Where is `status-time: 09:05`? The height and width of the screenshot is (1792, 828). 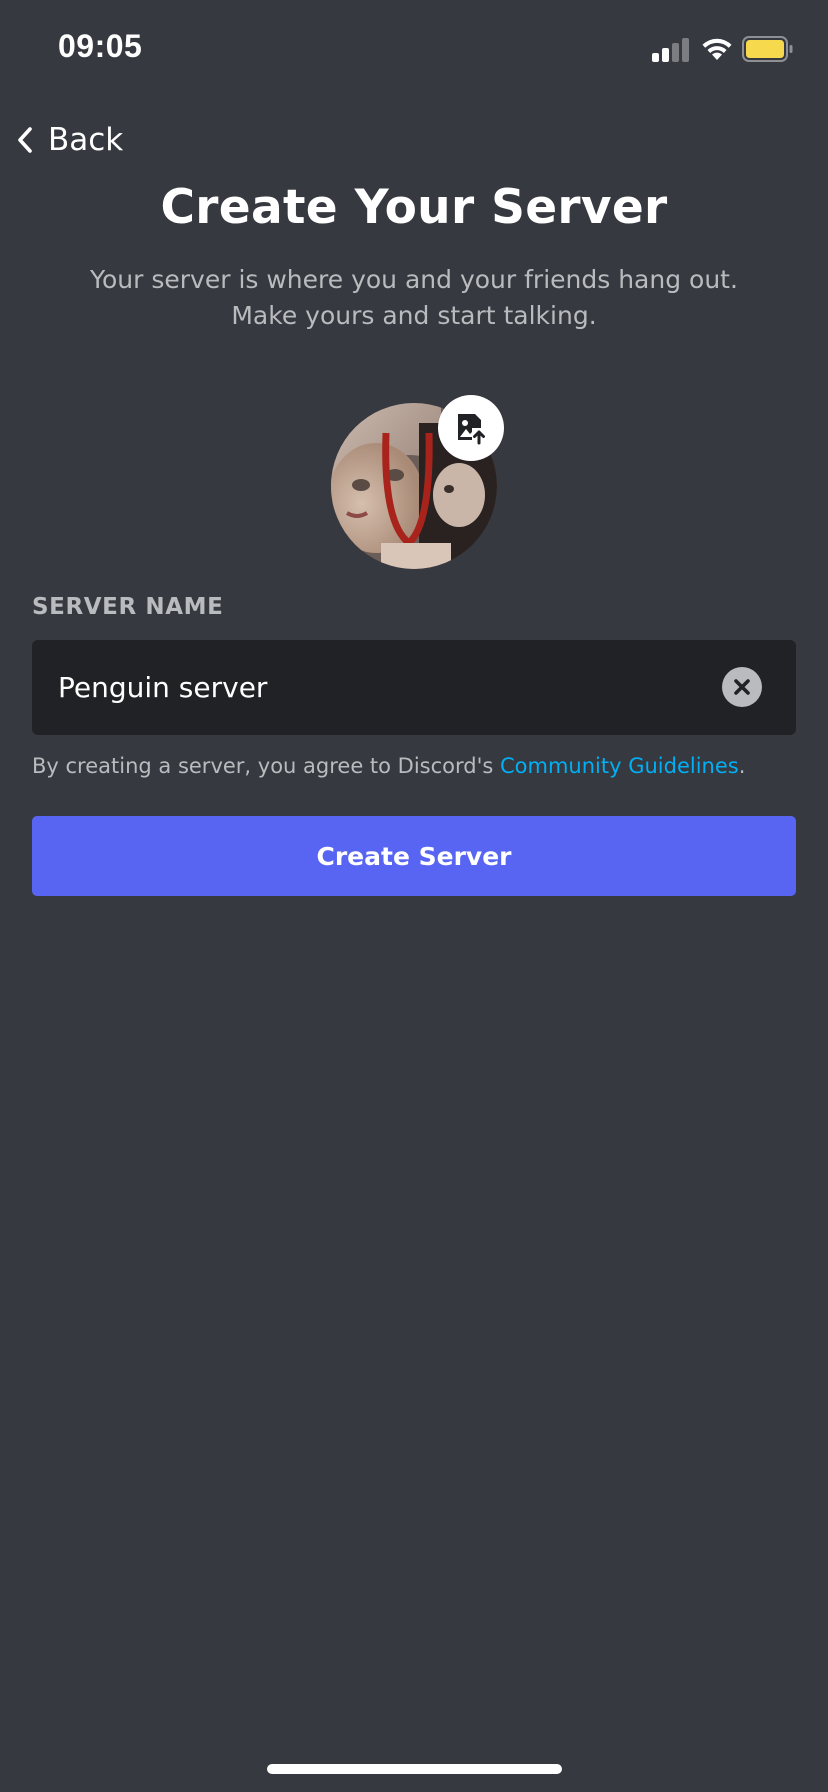
status-time: 09:05 is located at coordinates (100, 46).